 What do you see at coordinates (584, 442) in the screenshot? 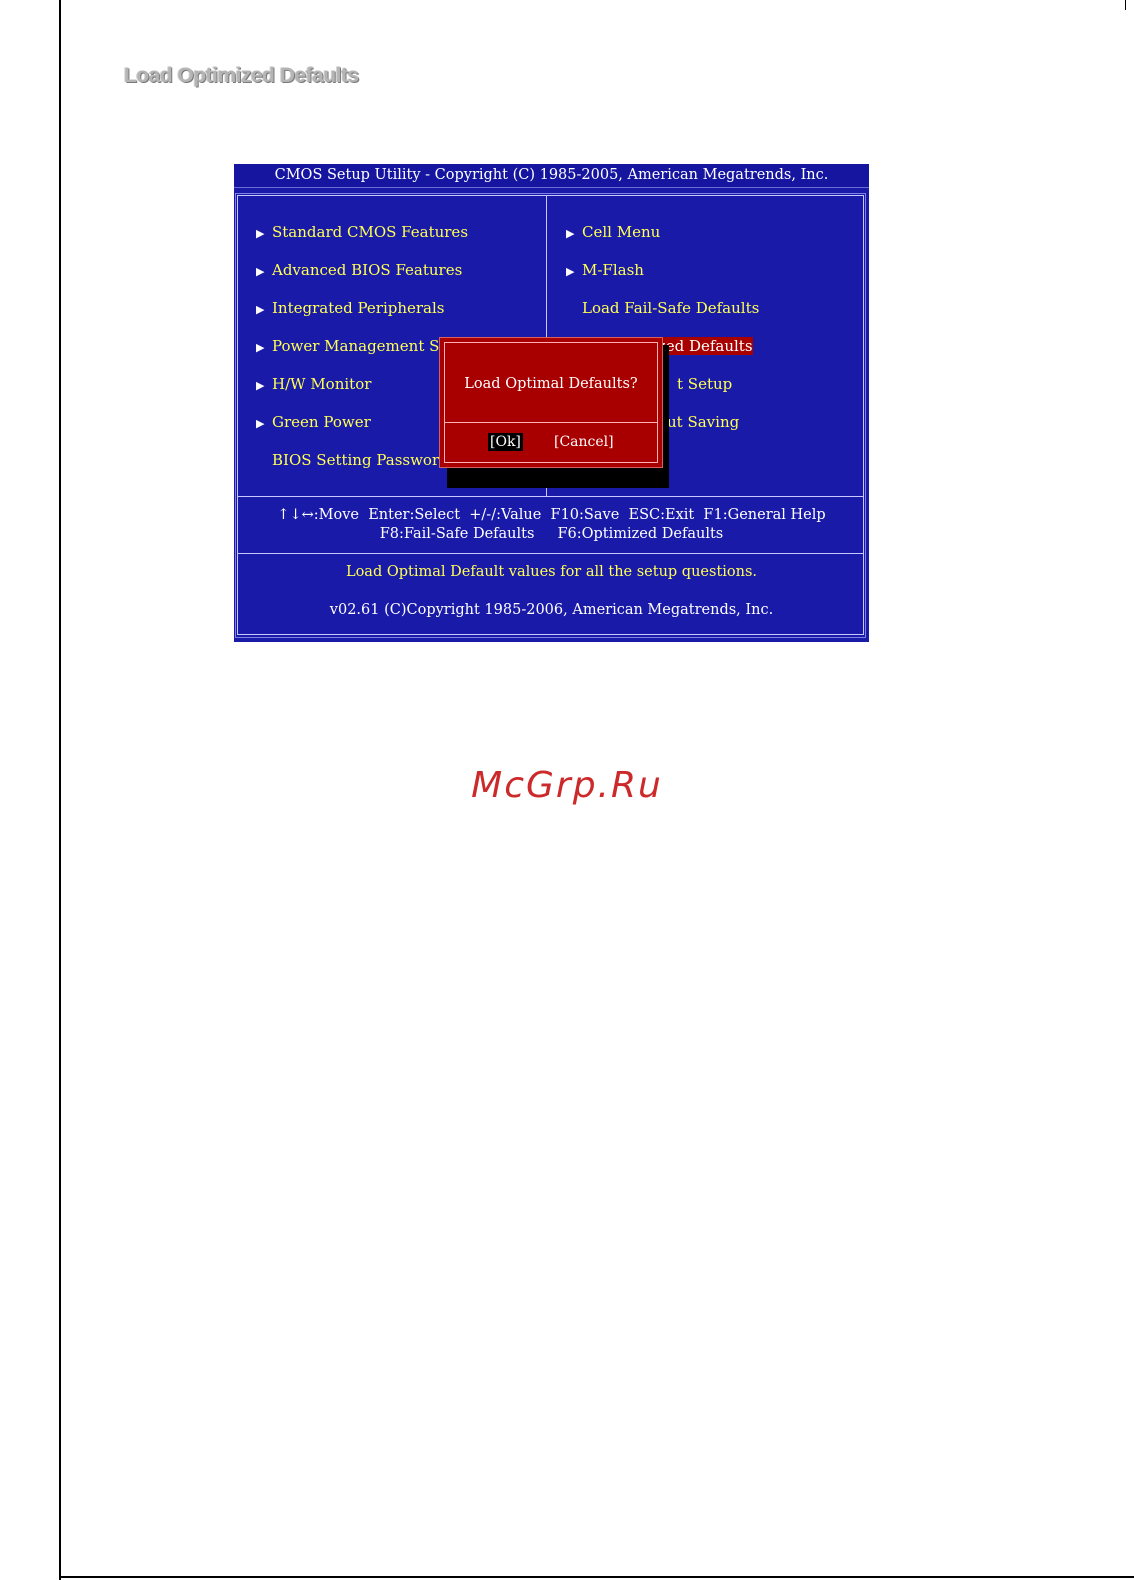
I see `cancel-button: [Cancel]` at bounding box center [584, 442].